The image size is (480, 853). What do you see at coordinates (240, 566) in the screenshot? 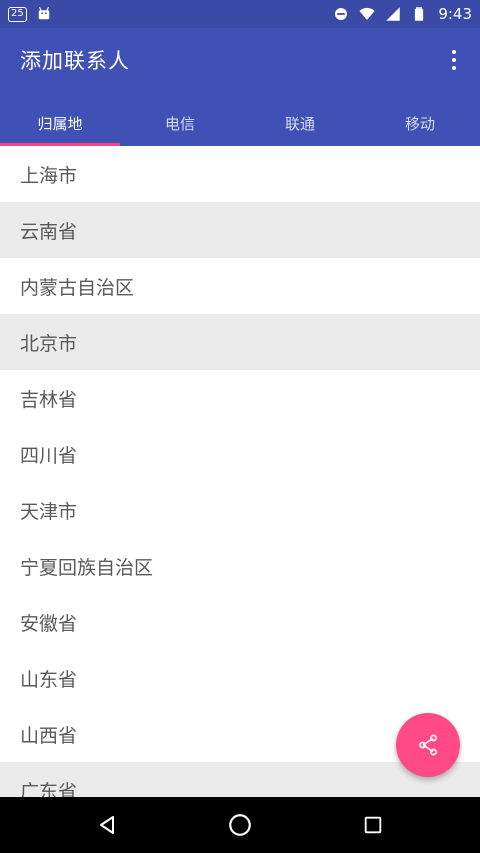
I see `list-item: 宁夏回族自治区` at bounding box center [240, 566].